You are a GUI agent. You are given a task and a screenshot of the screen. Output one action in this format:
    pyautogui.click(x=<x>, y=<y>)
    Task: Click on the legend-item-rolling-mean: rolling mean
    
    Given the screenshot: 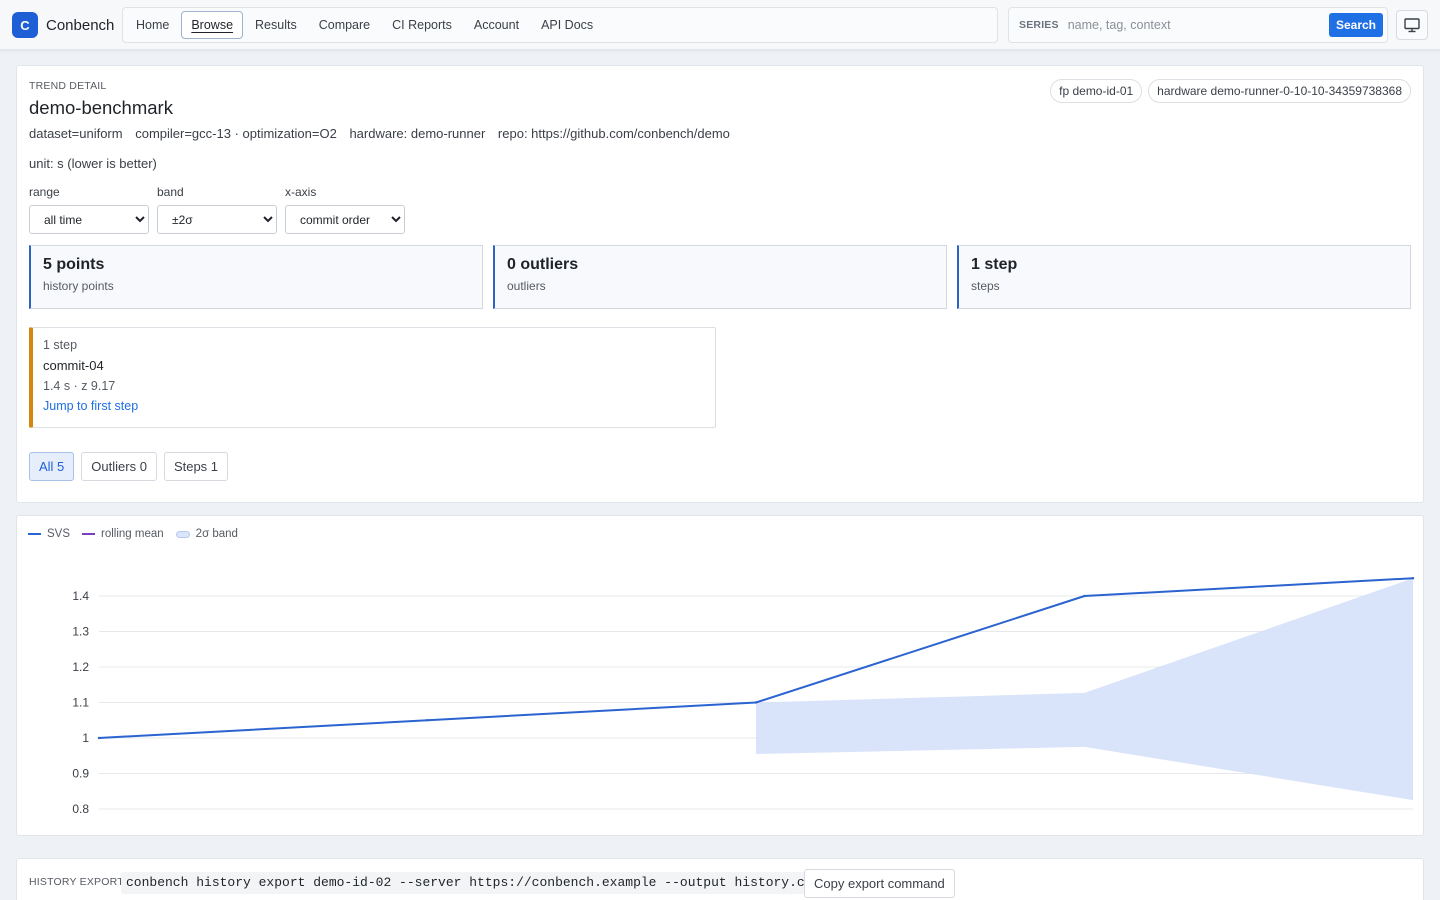 What is the action you would take?
    pyautogui.click(x=123, y=534)
    